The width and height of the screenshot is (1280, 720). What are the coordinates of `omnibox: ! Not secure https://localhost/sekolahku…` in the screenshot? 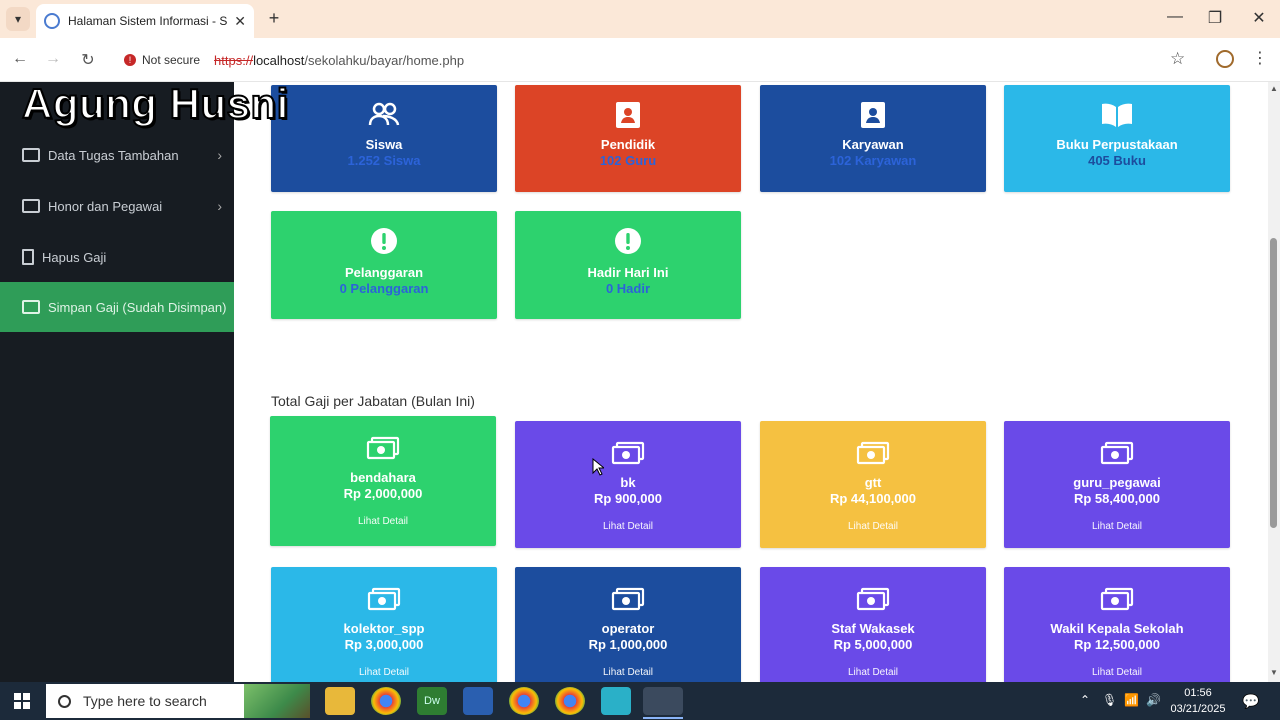 It's located at (657, 60).